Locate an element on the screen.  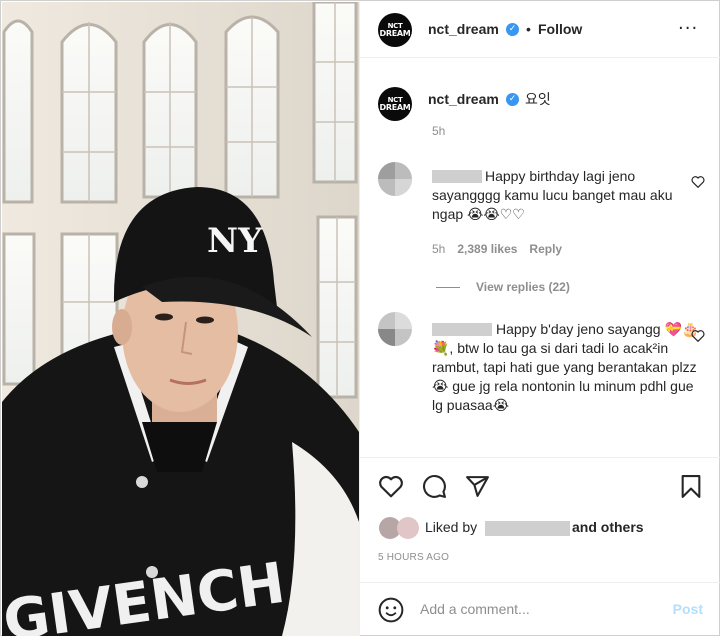
view-replies-button: View replies (22) is located at coordinates (503, 287).